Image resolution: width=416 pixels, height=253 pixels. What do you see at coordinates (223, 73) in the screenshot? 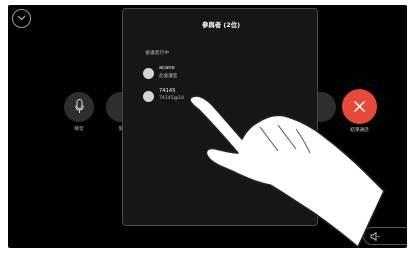
I see `participant-row: acano 此會議室` at bounding box center [223, 73].